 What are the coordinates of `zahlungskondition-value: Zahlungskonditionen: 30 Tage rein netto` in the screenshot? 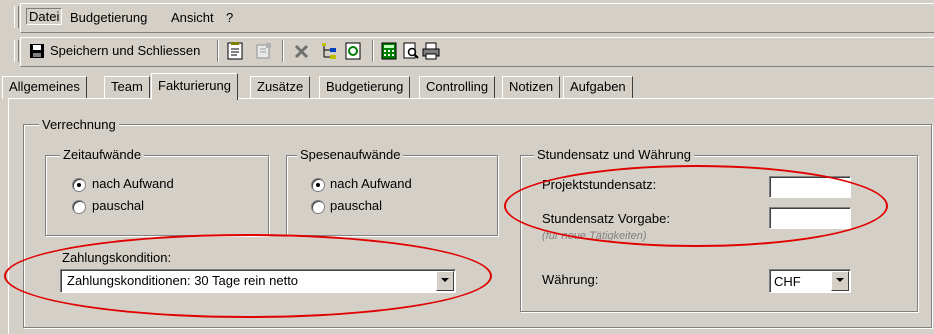 It's located at (183, 280).